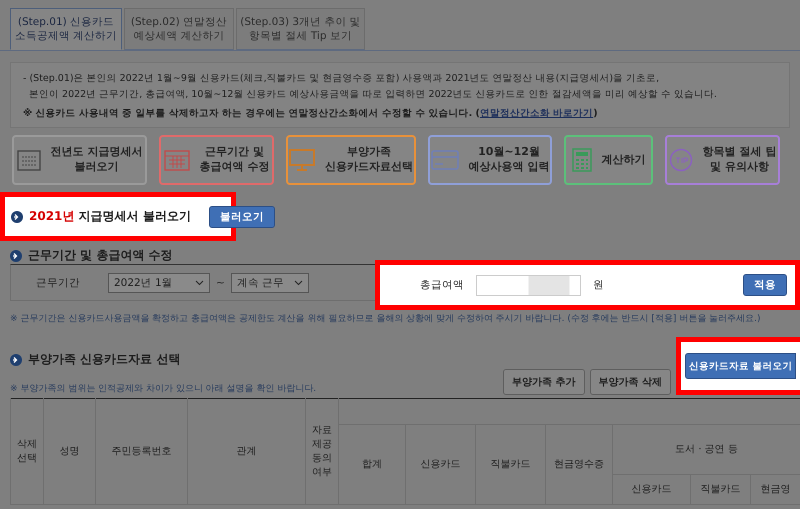  What do you see at coordinates (630, 382) in the screenshot?
I see `delete-dependent-button: 부양가족 삭제` at bounding box center [630, 382].